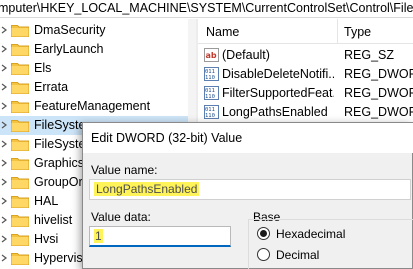 The width and height of the screenshot is (413, 269). Describe the element at coordinates (92, 106) in the screenshot. I see `tree-item-label: FeatureManagement` at that location.